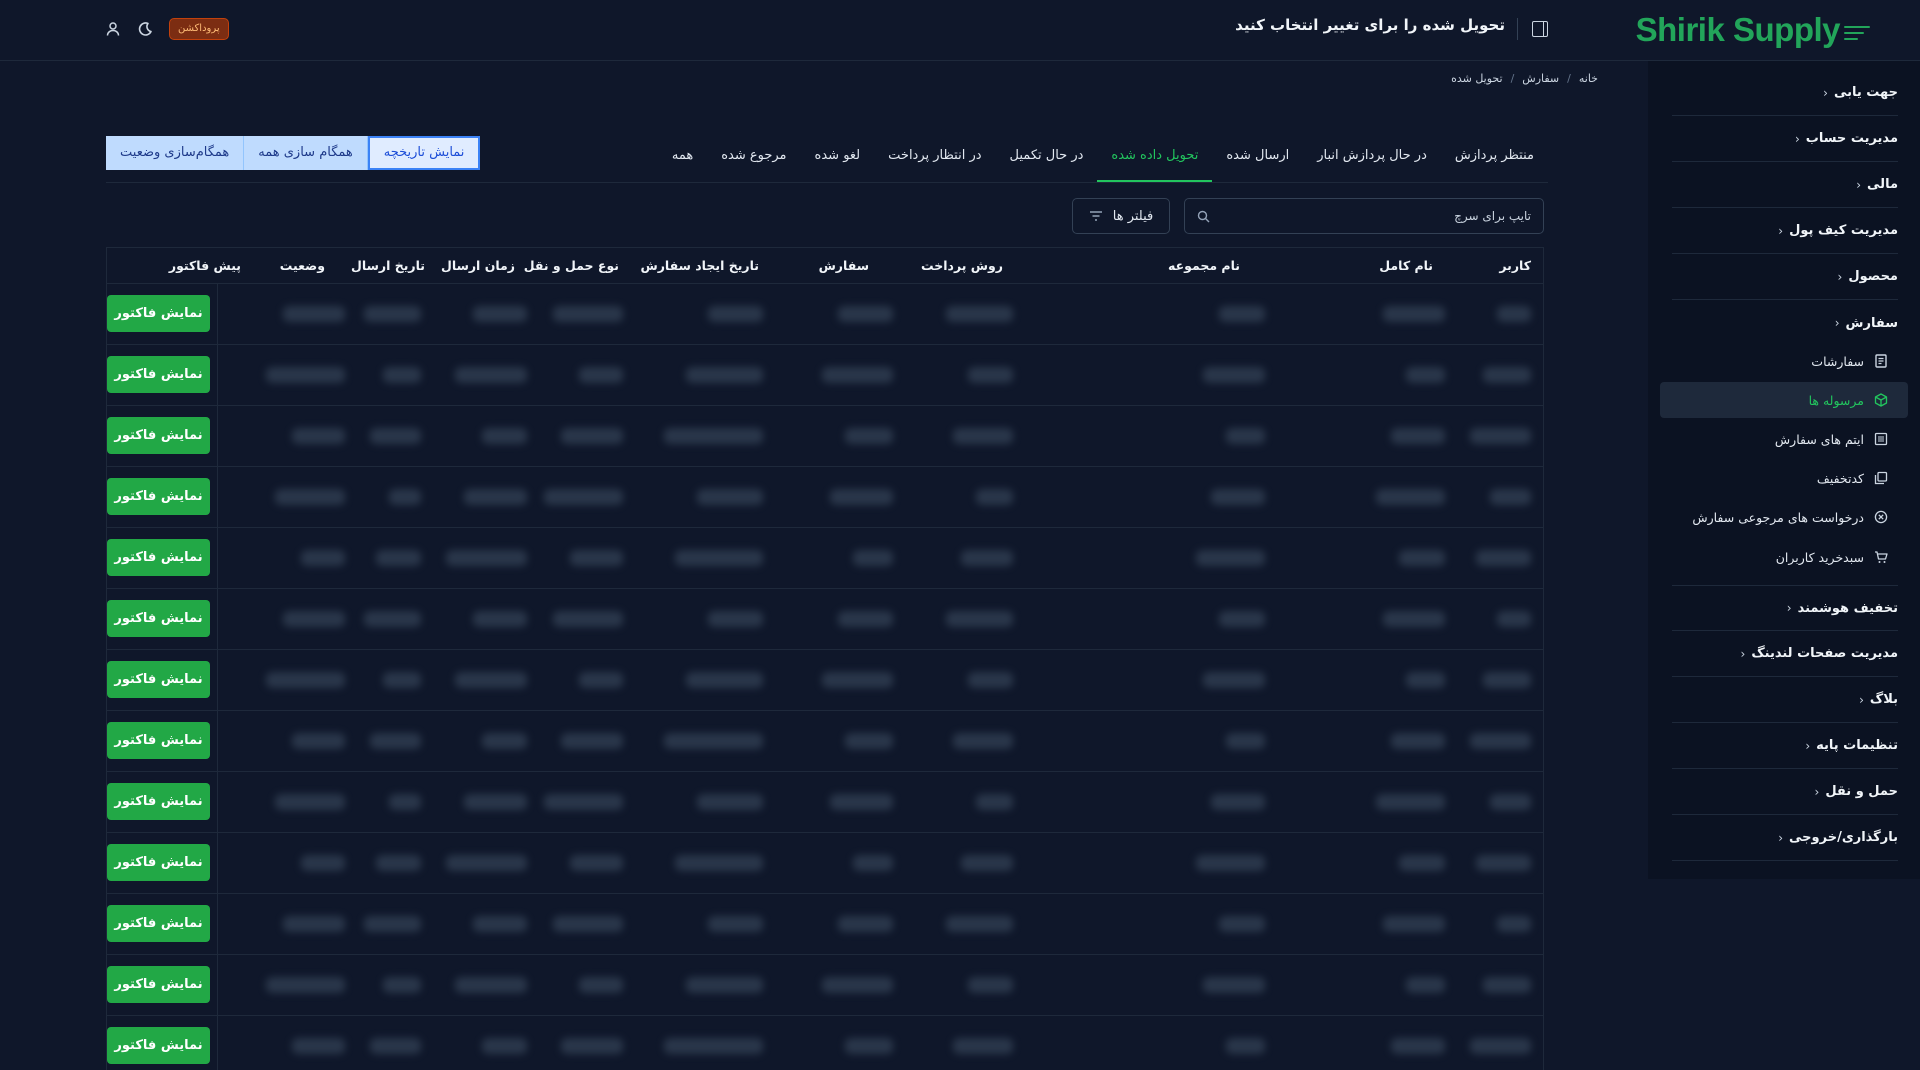 The width and height of the screenshot is (1920, 1070). Describe the element at coordinates (1785, 792) in the screenshot. I see `sidebar-group-shipping: حمل و نقل ‹` at that location.